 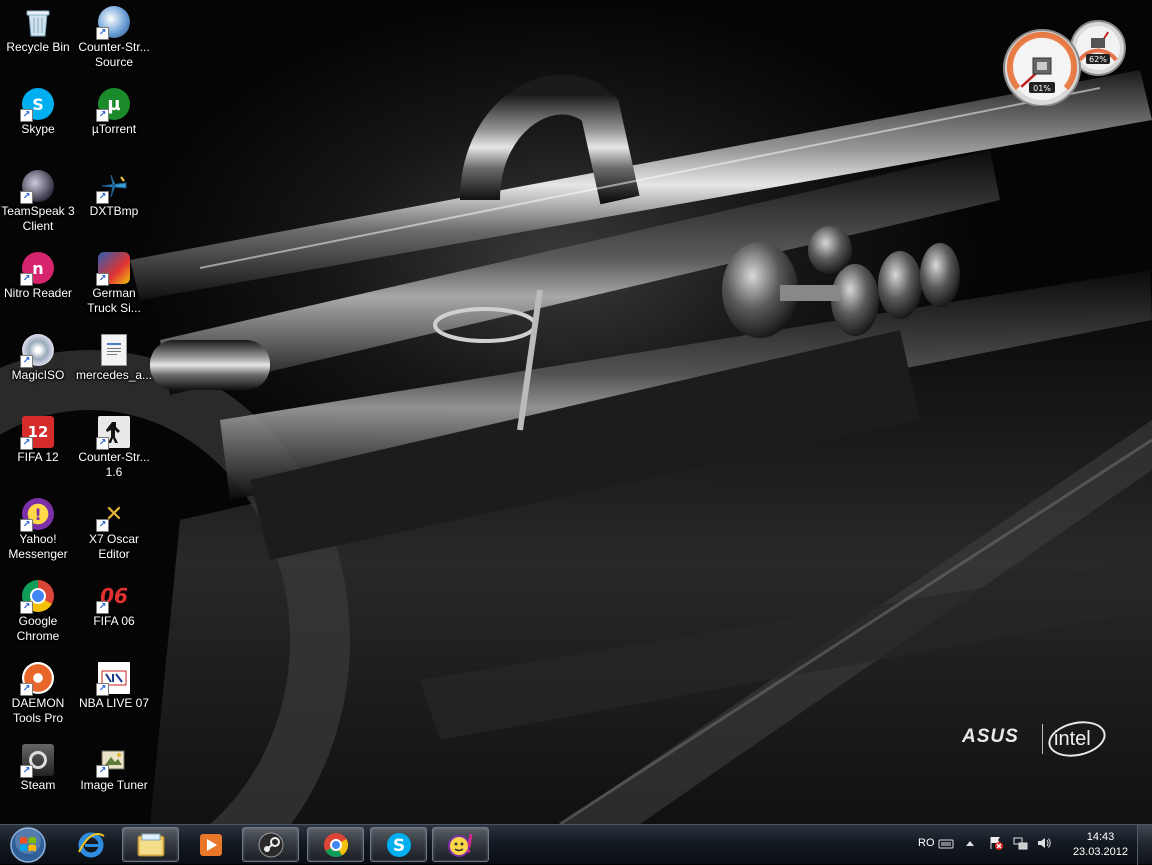 What do you see at coordinates (38, 375) in the screenshot?
I see `desktop-icon-label: MagicISO` at bounding box center [38, 375].